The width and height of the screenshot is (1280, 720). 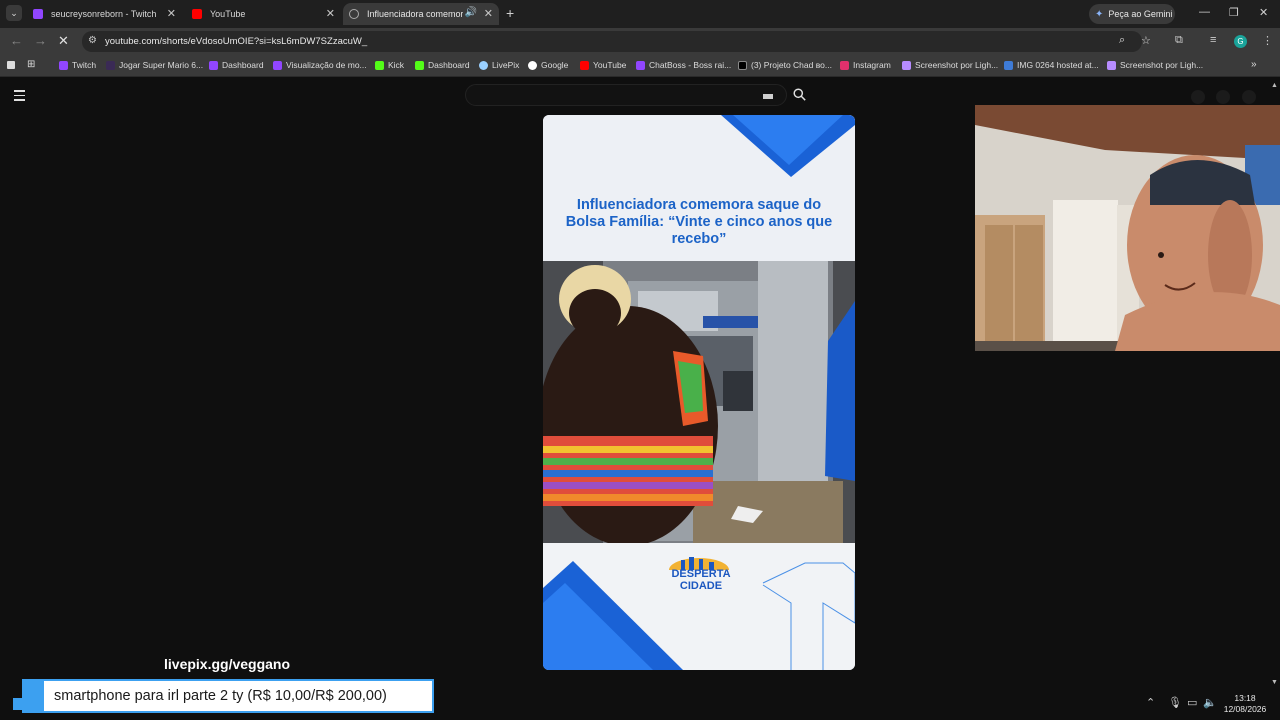 I want to click on bookmark-item: Twitch, so click(x=77, y=65).